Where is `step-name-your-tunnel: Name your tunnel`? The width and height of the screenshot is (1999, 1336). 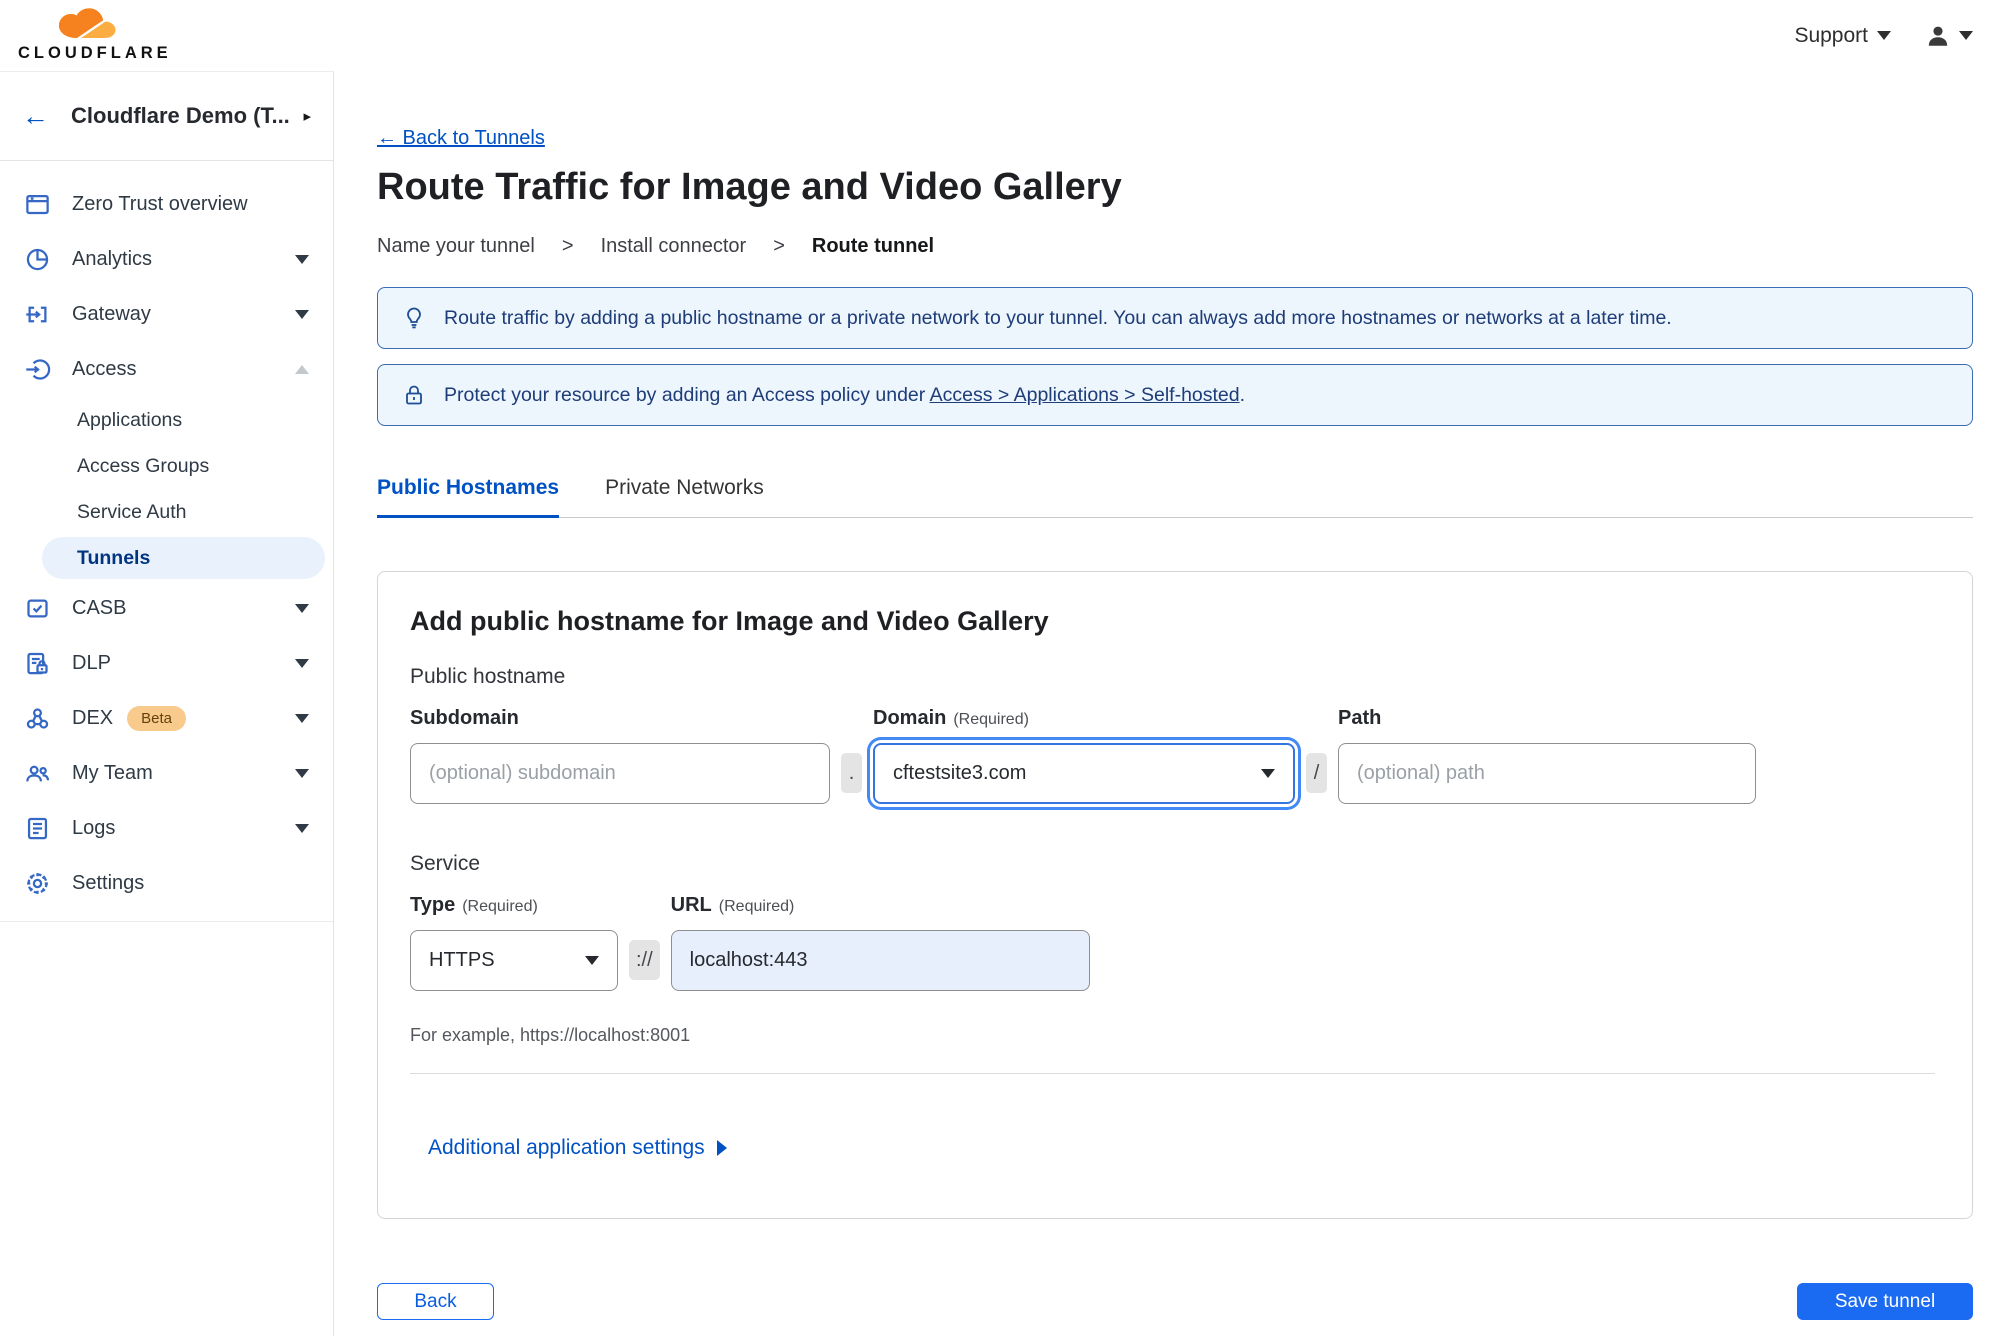 step-name-your-tunnel: Name your tunnel is located at coordinates (456, 246).